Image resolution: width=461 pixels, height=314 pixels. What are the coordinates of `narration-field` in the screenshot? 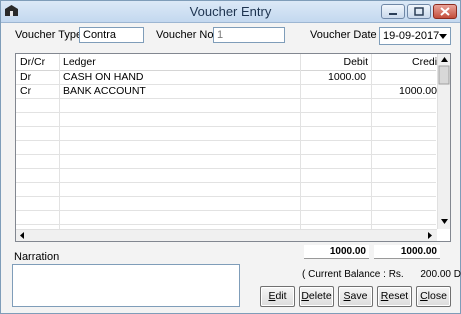 It's located at (126, 285).